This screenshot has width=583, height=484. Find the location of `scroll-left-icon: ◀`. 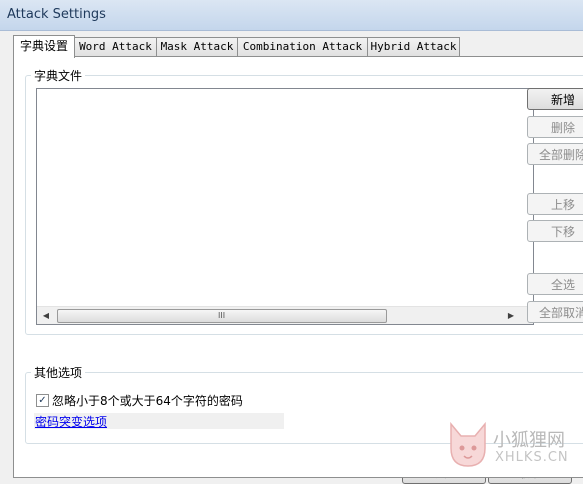

scroll-left-icon: ◀ is located at coordinates (46, 315).